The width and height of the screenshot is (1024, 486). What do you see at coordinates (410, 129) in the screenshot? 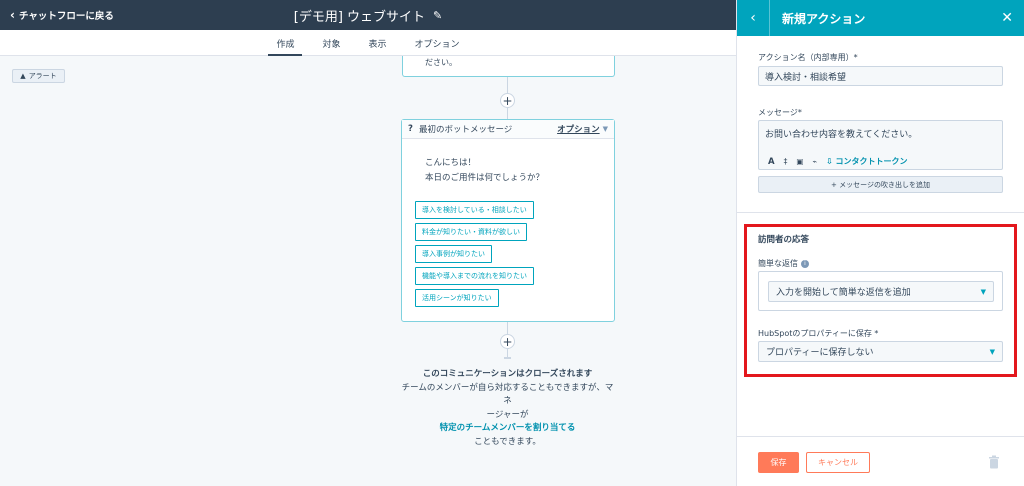
I see `question-icon: ?` at bounding box center [410, 129].